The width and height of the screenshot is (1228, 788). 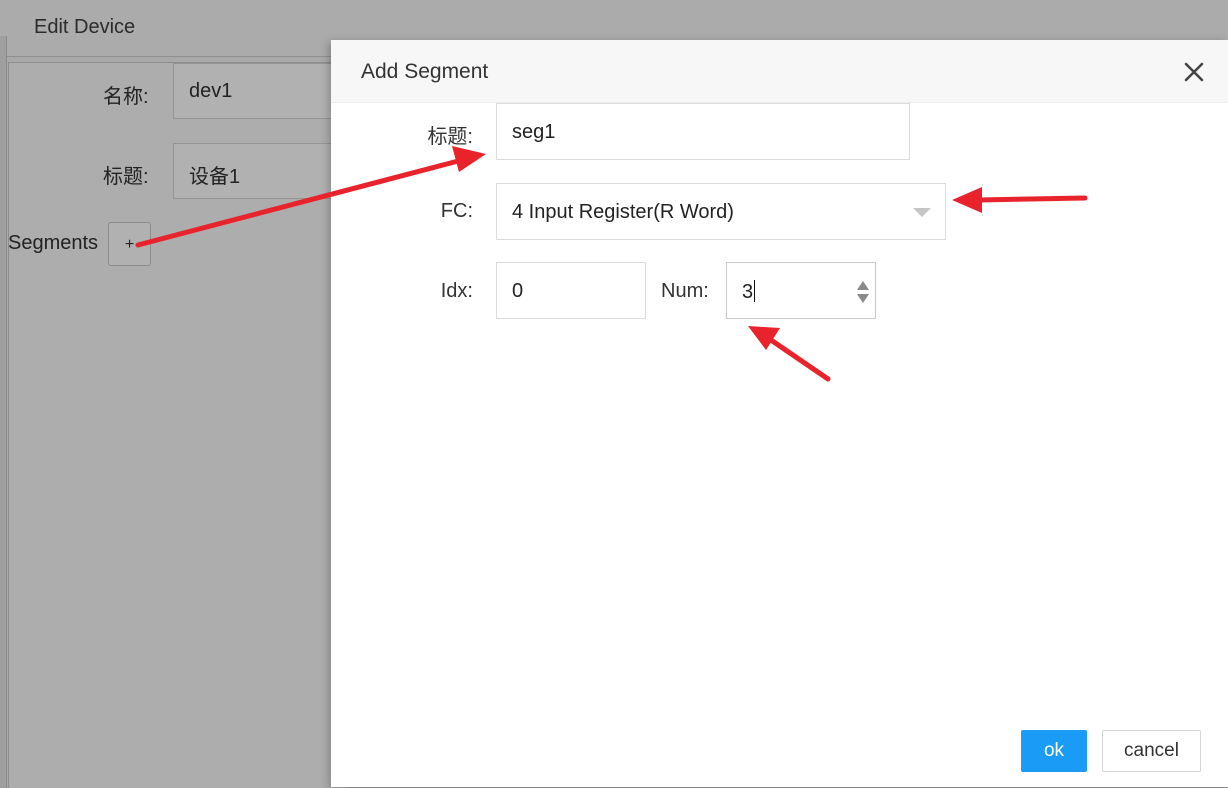 What do you see at coordinates (456, 211) in the screenshot?
I see `fc-label: FC:` at bounding box center [456, 211].